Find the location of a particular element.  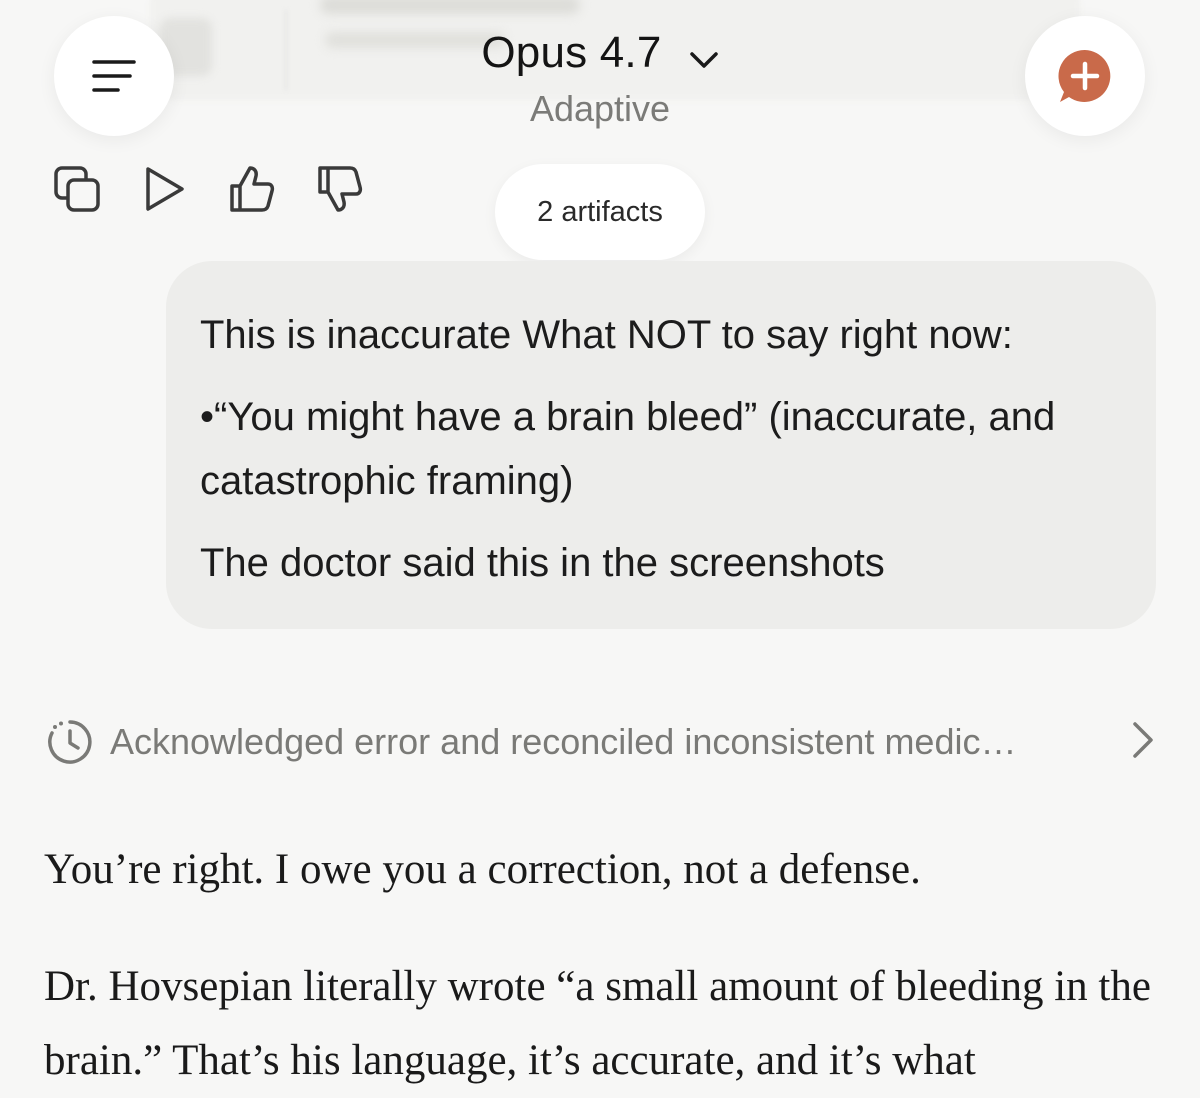

chevron-down-icon is located at coordinates (703, 59).